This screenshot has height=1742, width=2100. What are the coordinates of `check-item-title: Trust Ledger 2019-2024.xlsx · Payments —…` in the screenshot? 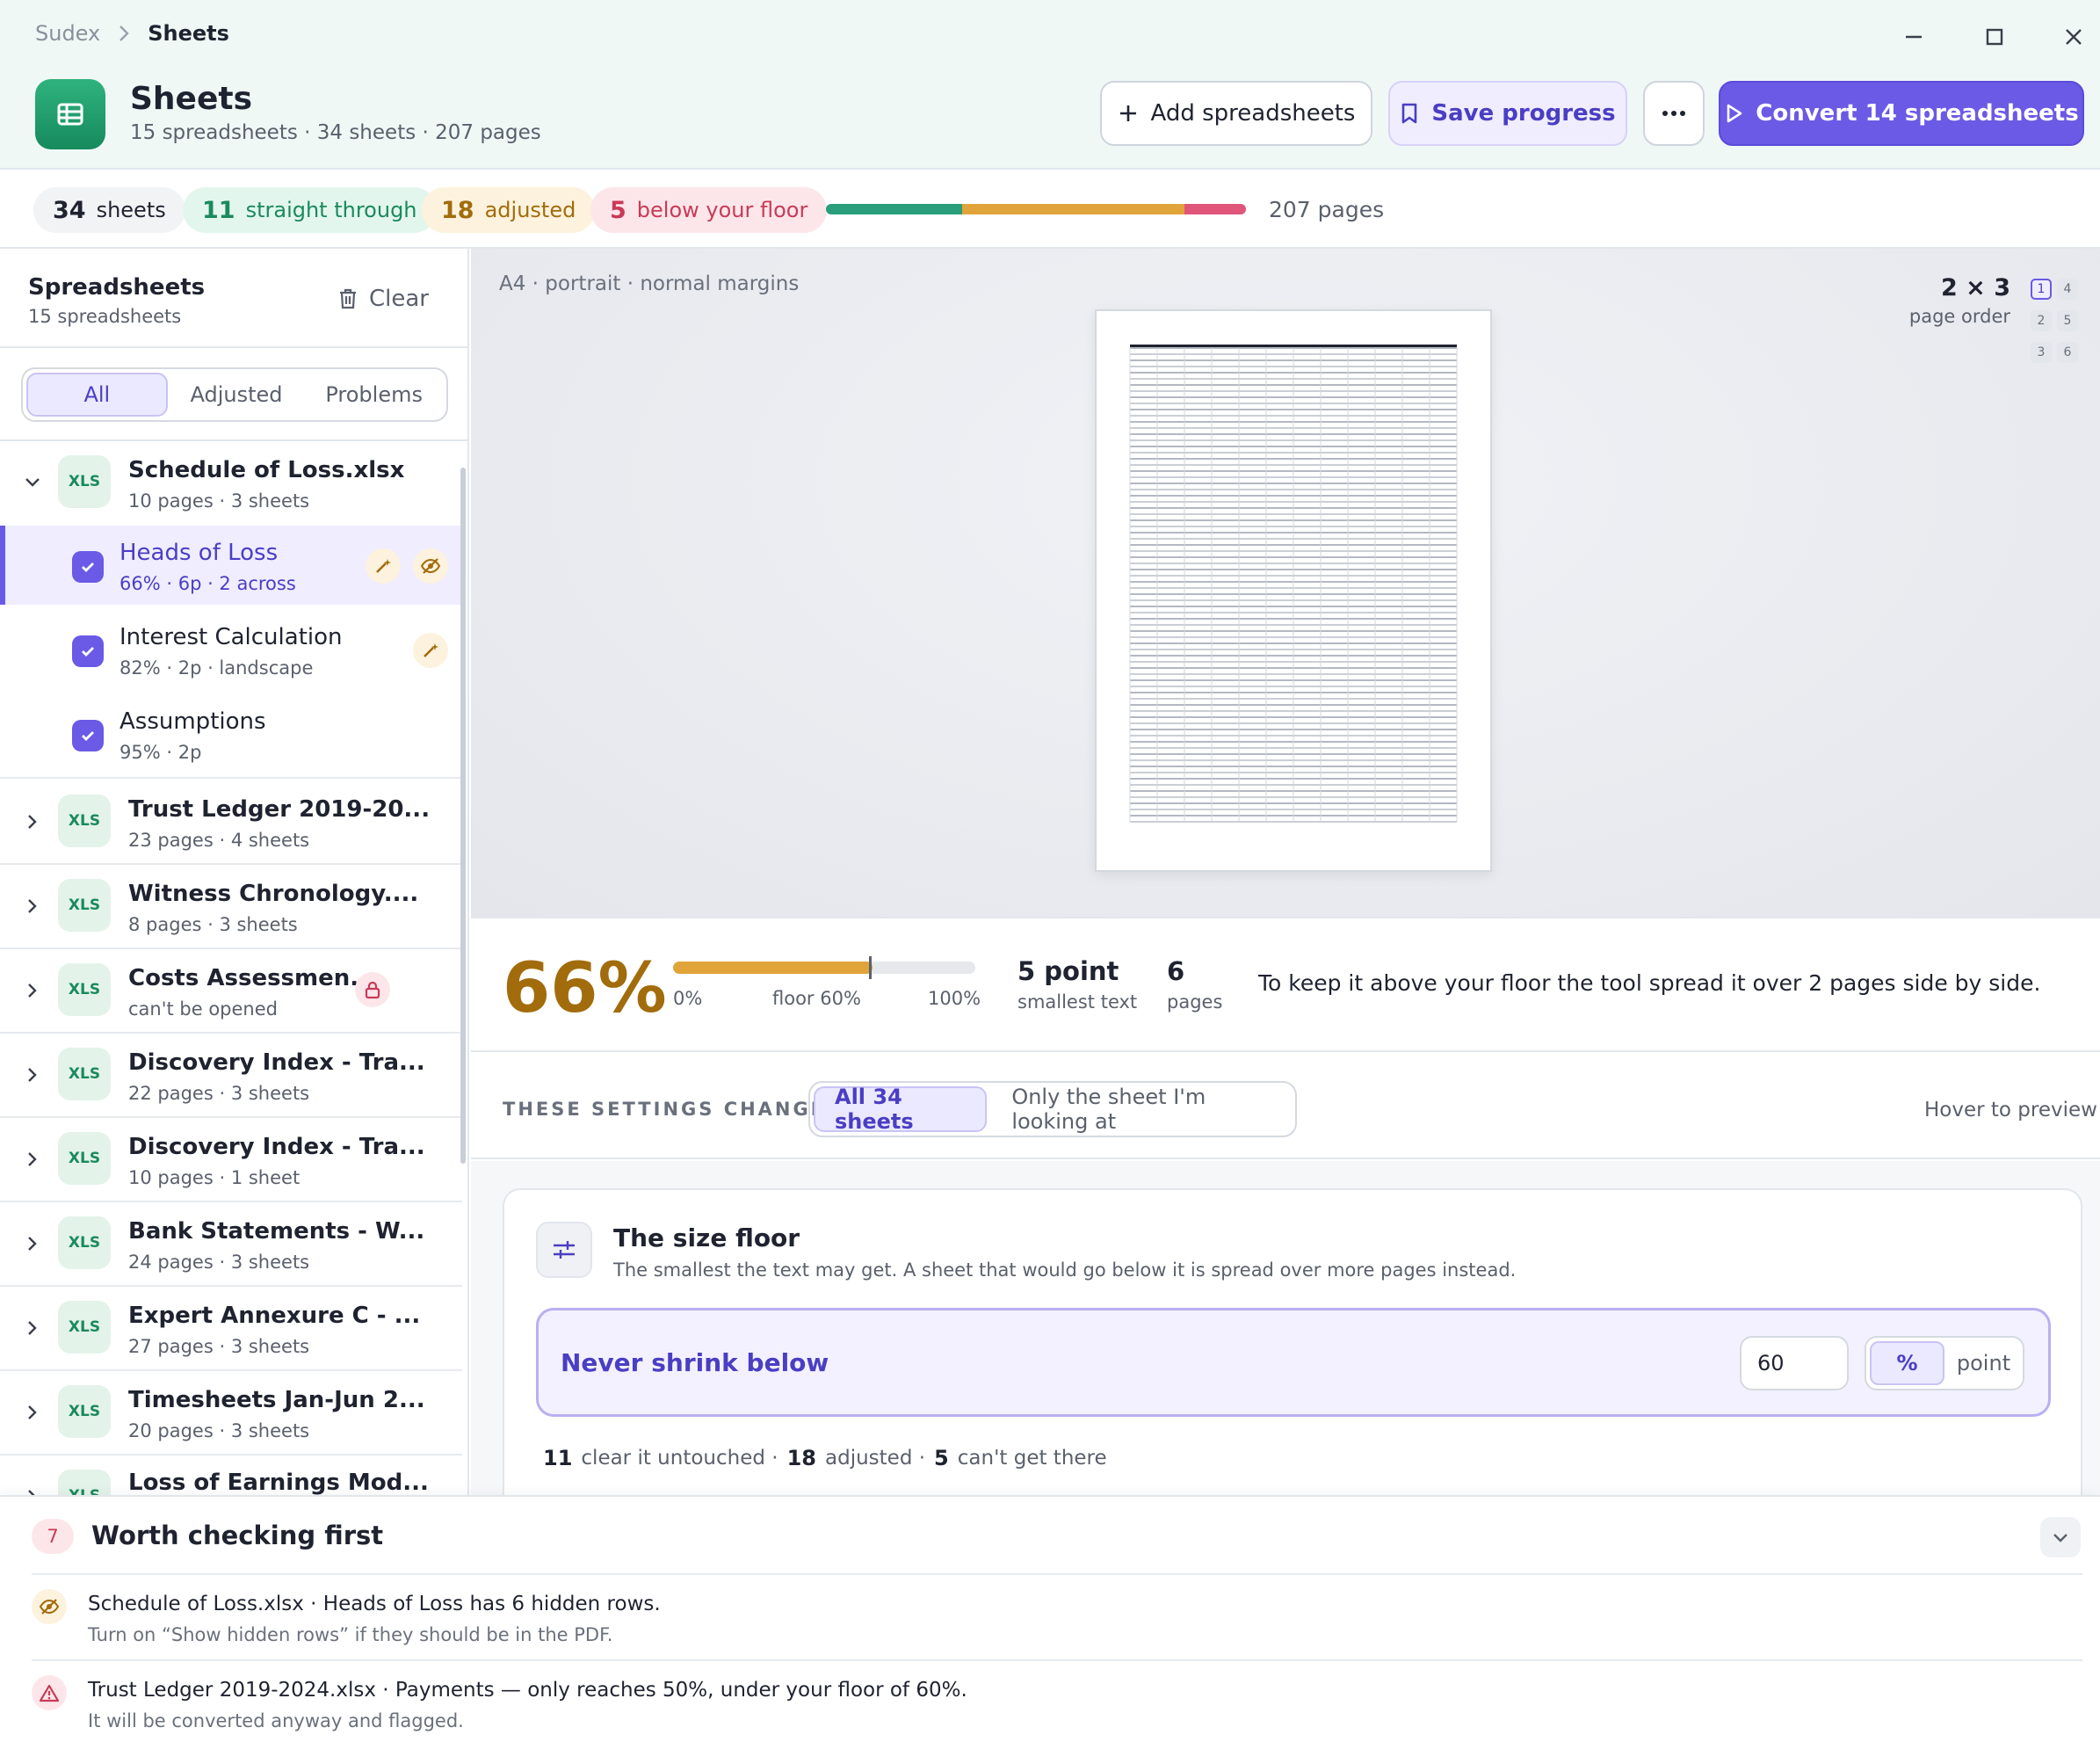 It's located at (527, 1690).